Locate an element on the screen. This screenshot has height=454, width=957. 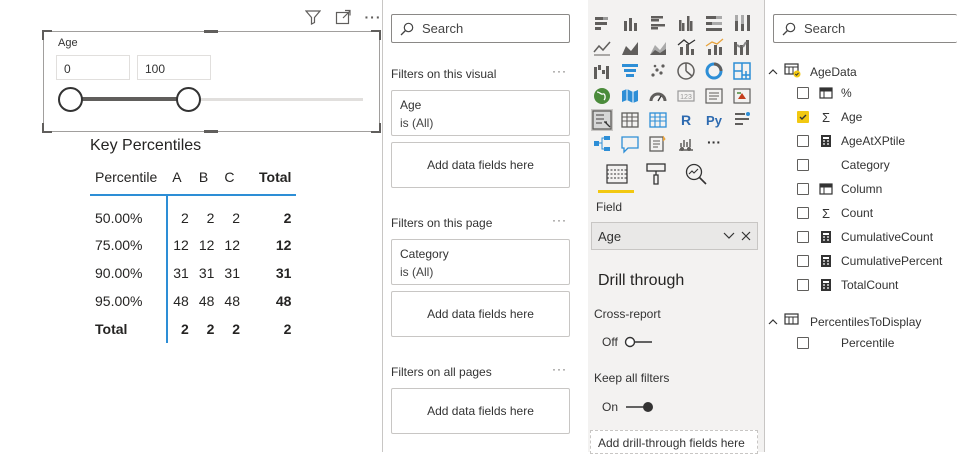
treemap-icon is located at coordinates (742, 71).